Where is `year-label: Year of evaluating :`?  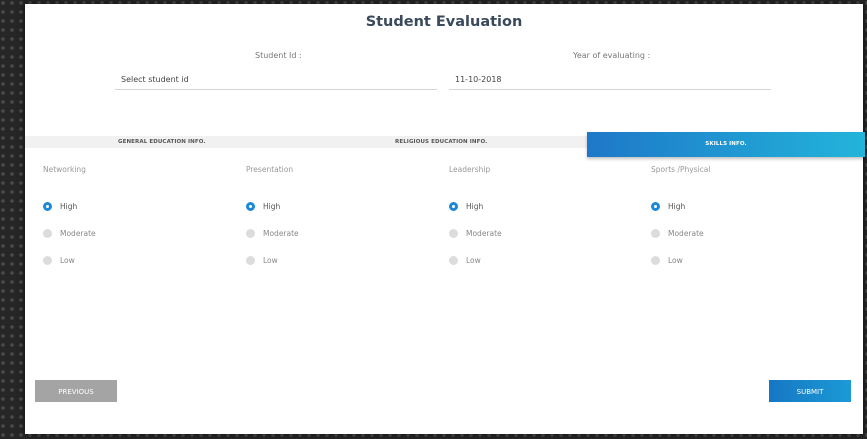 year-label: Year of evaluating : is located at coordinates (612, 55).